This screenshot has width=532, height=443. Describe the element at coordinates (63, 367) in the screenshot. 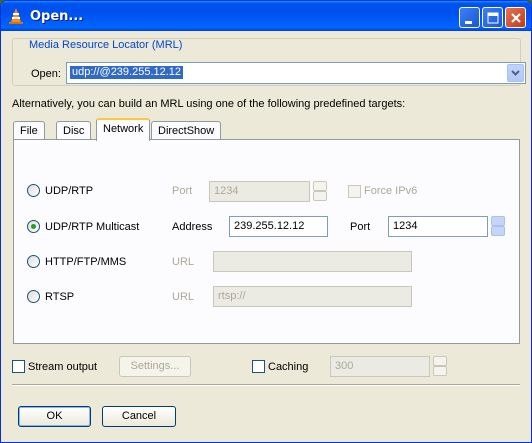

I see `stream-output-label: Stream output` at that location.